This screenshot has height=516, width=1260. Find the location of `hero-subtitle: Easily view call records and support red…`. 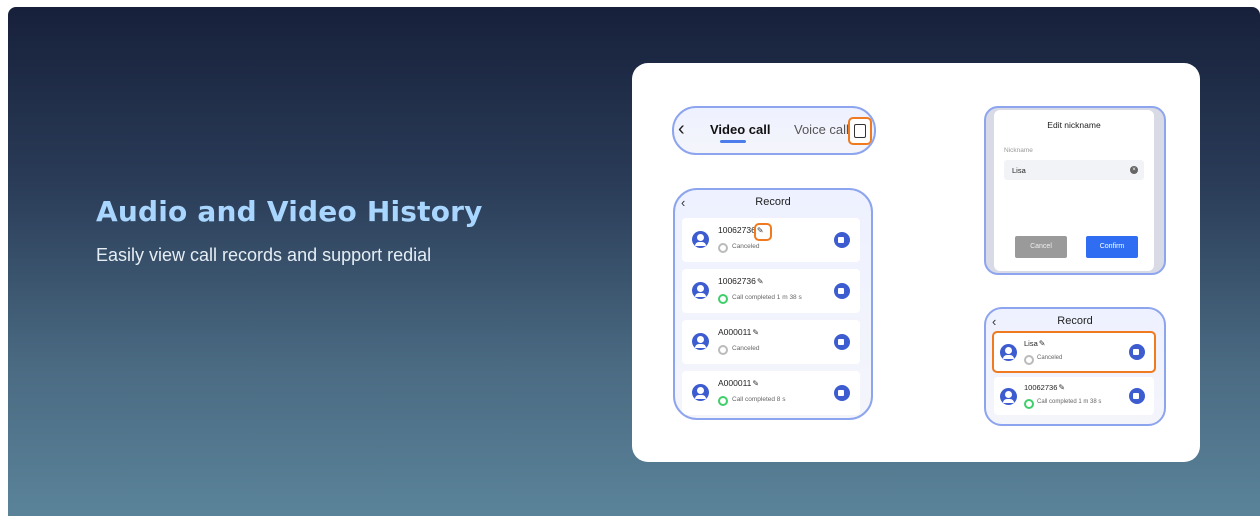

hero-subtitle: Easily view call records and support red… is located at coordinates (264, 255).